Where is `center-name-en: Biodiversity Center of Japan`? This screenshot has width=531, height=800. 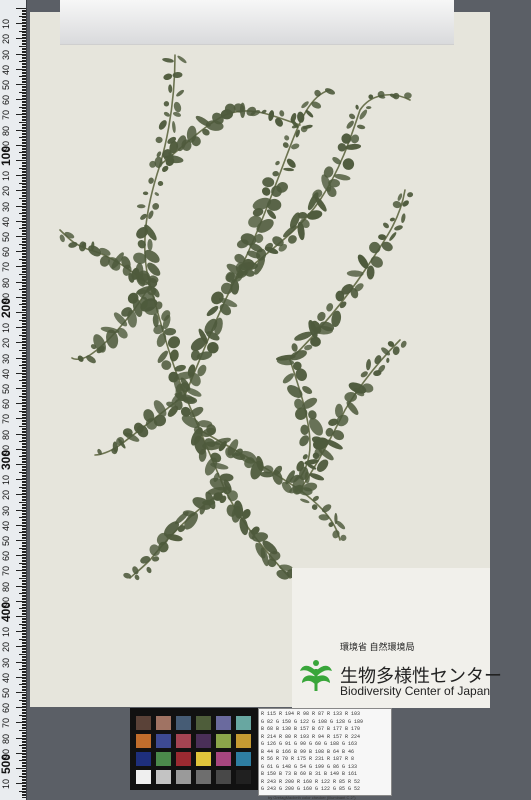 center-name-en: Biodiversity Center of Japan is located at coordinates (415, 691).